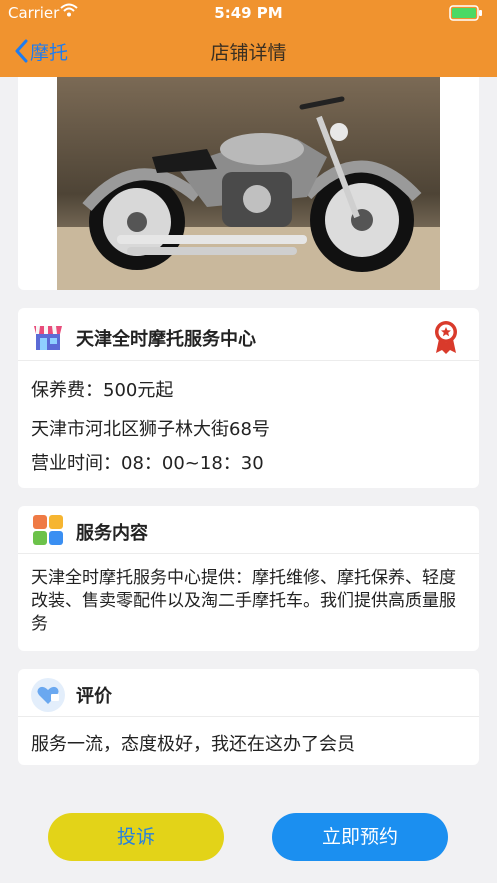 This screenshot has width=497, height=883. I want to click on status-bar: Carrier 5:49 PM, so click(248, 13).